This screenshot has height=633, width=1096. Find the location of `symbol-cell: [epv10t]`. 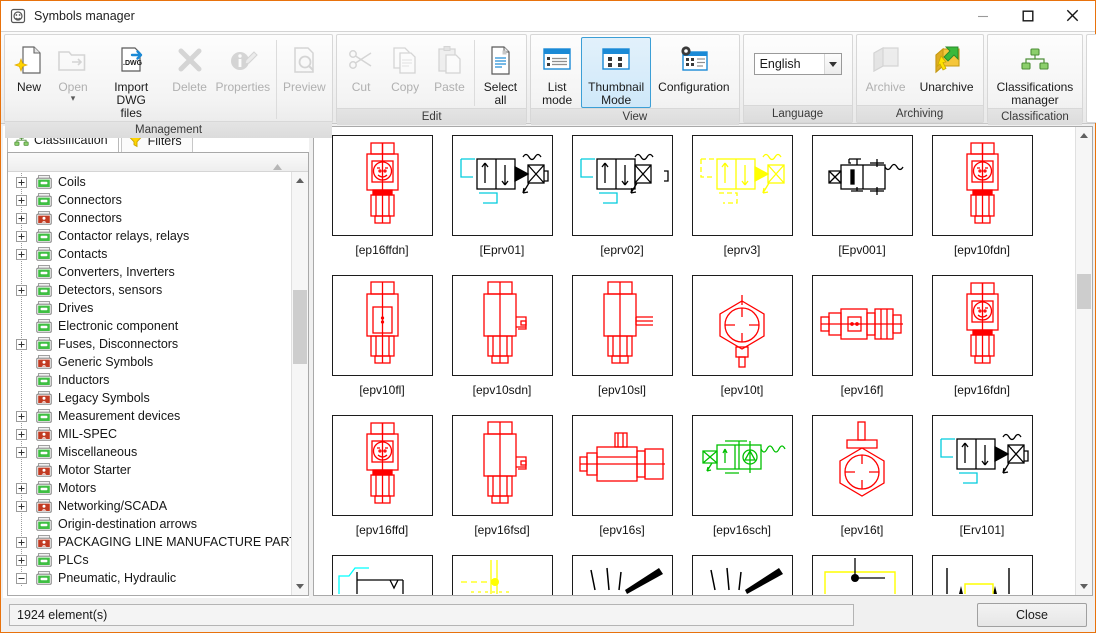

symbol-cell: [epv10t] is located at coordinates (742, 345).